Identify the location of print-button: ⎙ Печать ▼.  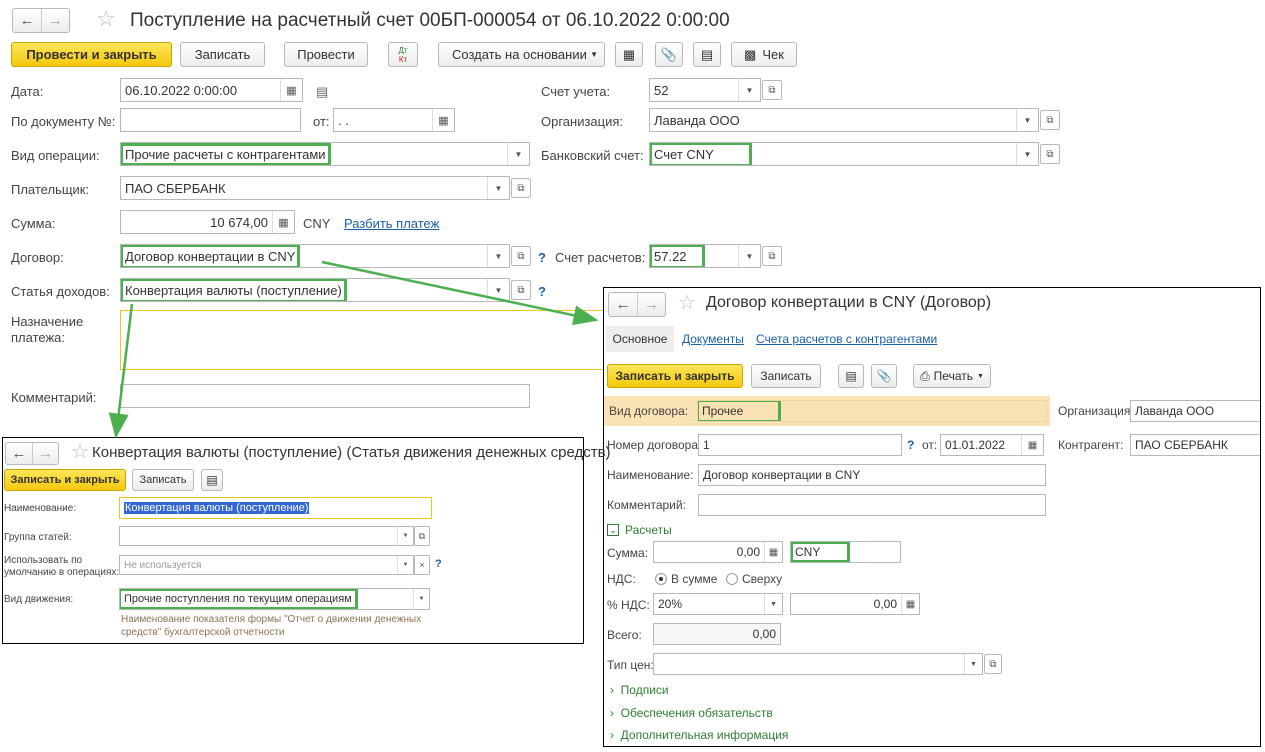
(952, 376).